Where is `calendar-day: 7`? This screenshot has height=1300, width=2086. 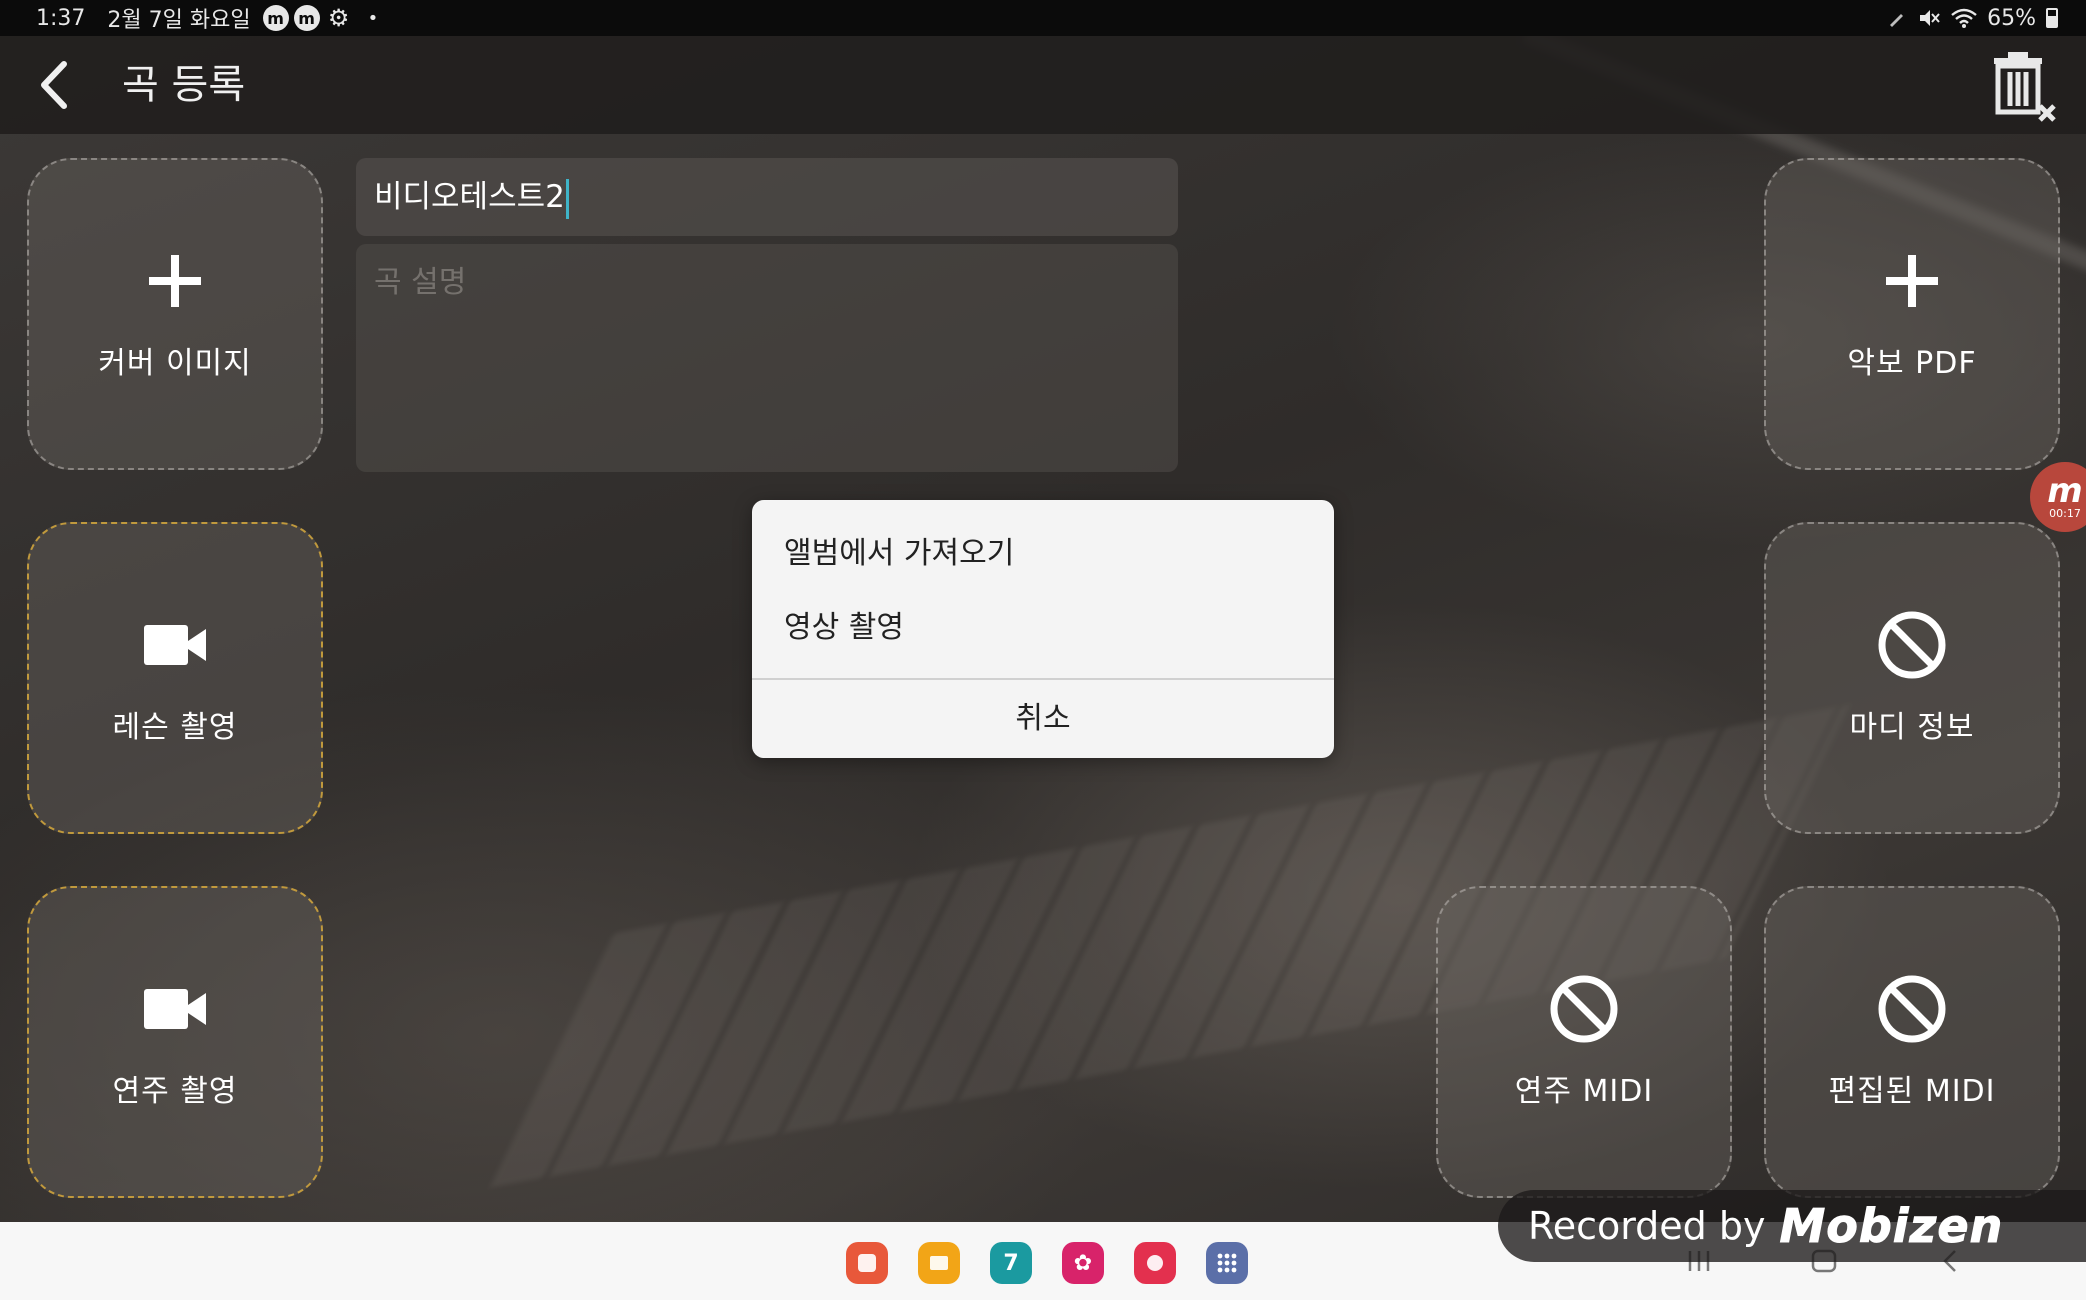 calendar-day: 7 is located at coordinates (1011, 1263).